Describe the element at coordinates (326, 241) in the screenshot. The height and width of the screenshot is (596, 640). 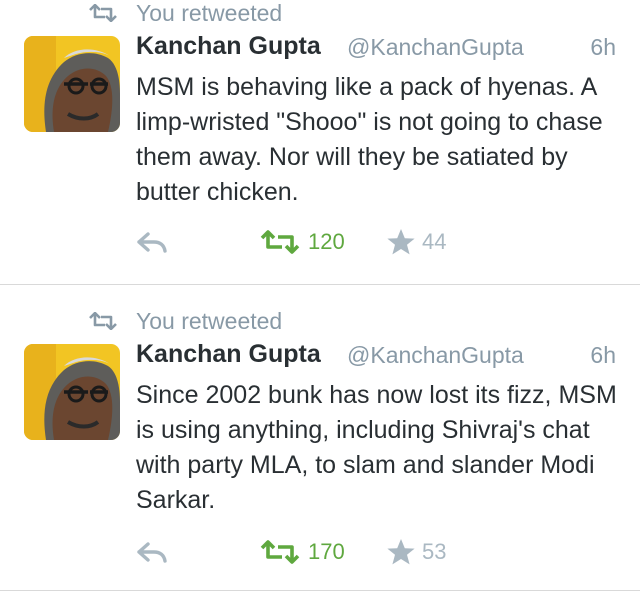
I see `retweet-count: 120` at that location.